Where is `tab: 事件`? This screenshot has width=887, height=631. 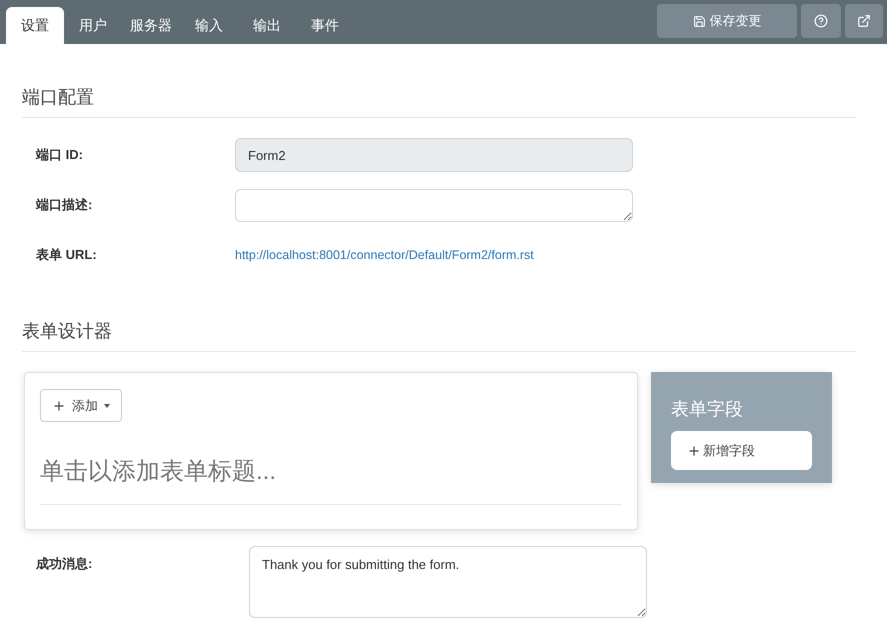 tab: 事件 is located at coordinates (325, 25).